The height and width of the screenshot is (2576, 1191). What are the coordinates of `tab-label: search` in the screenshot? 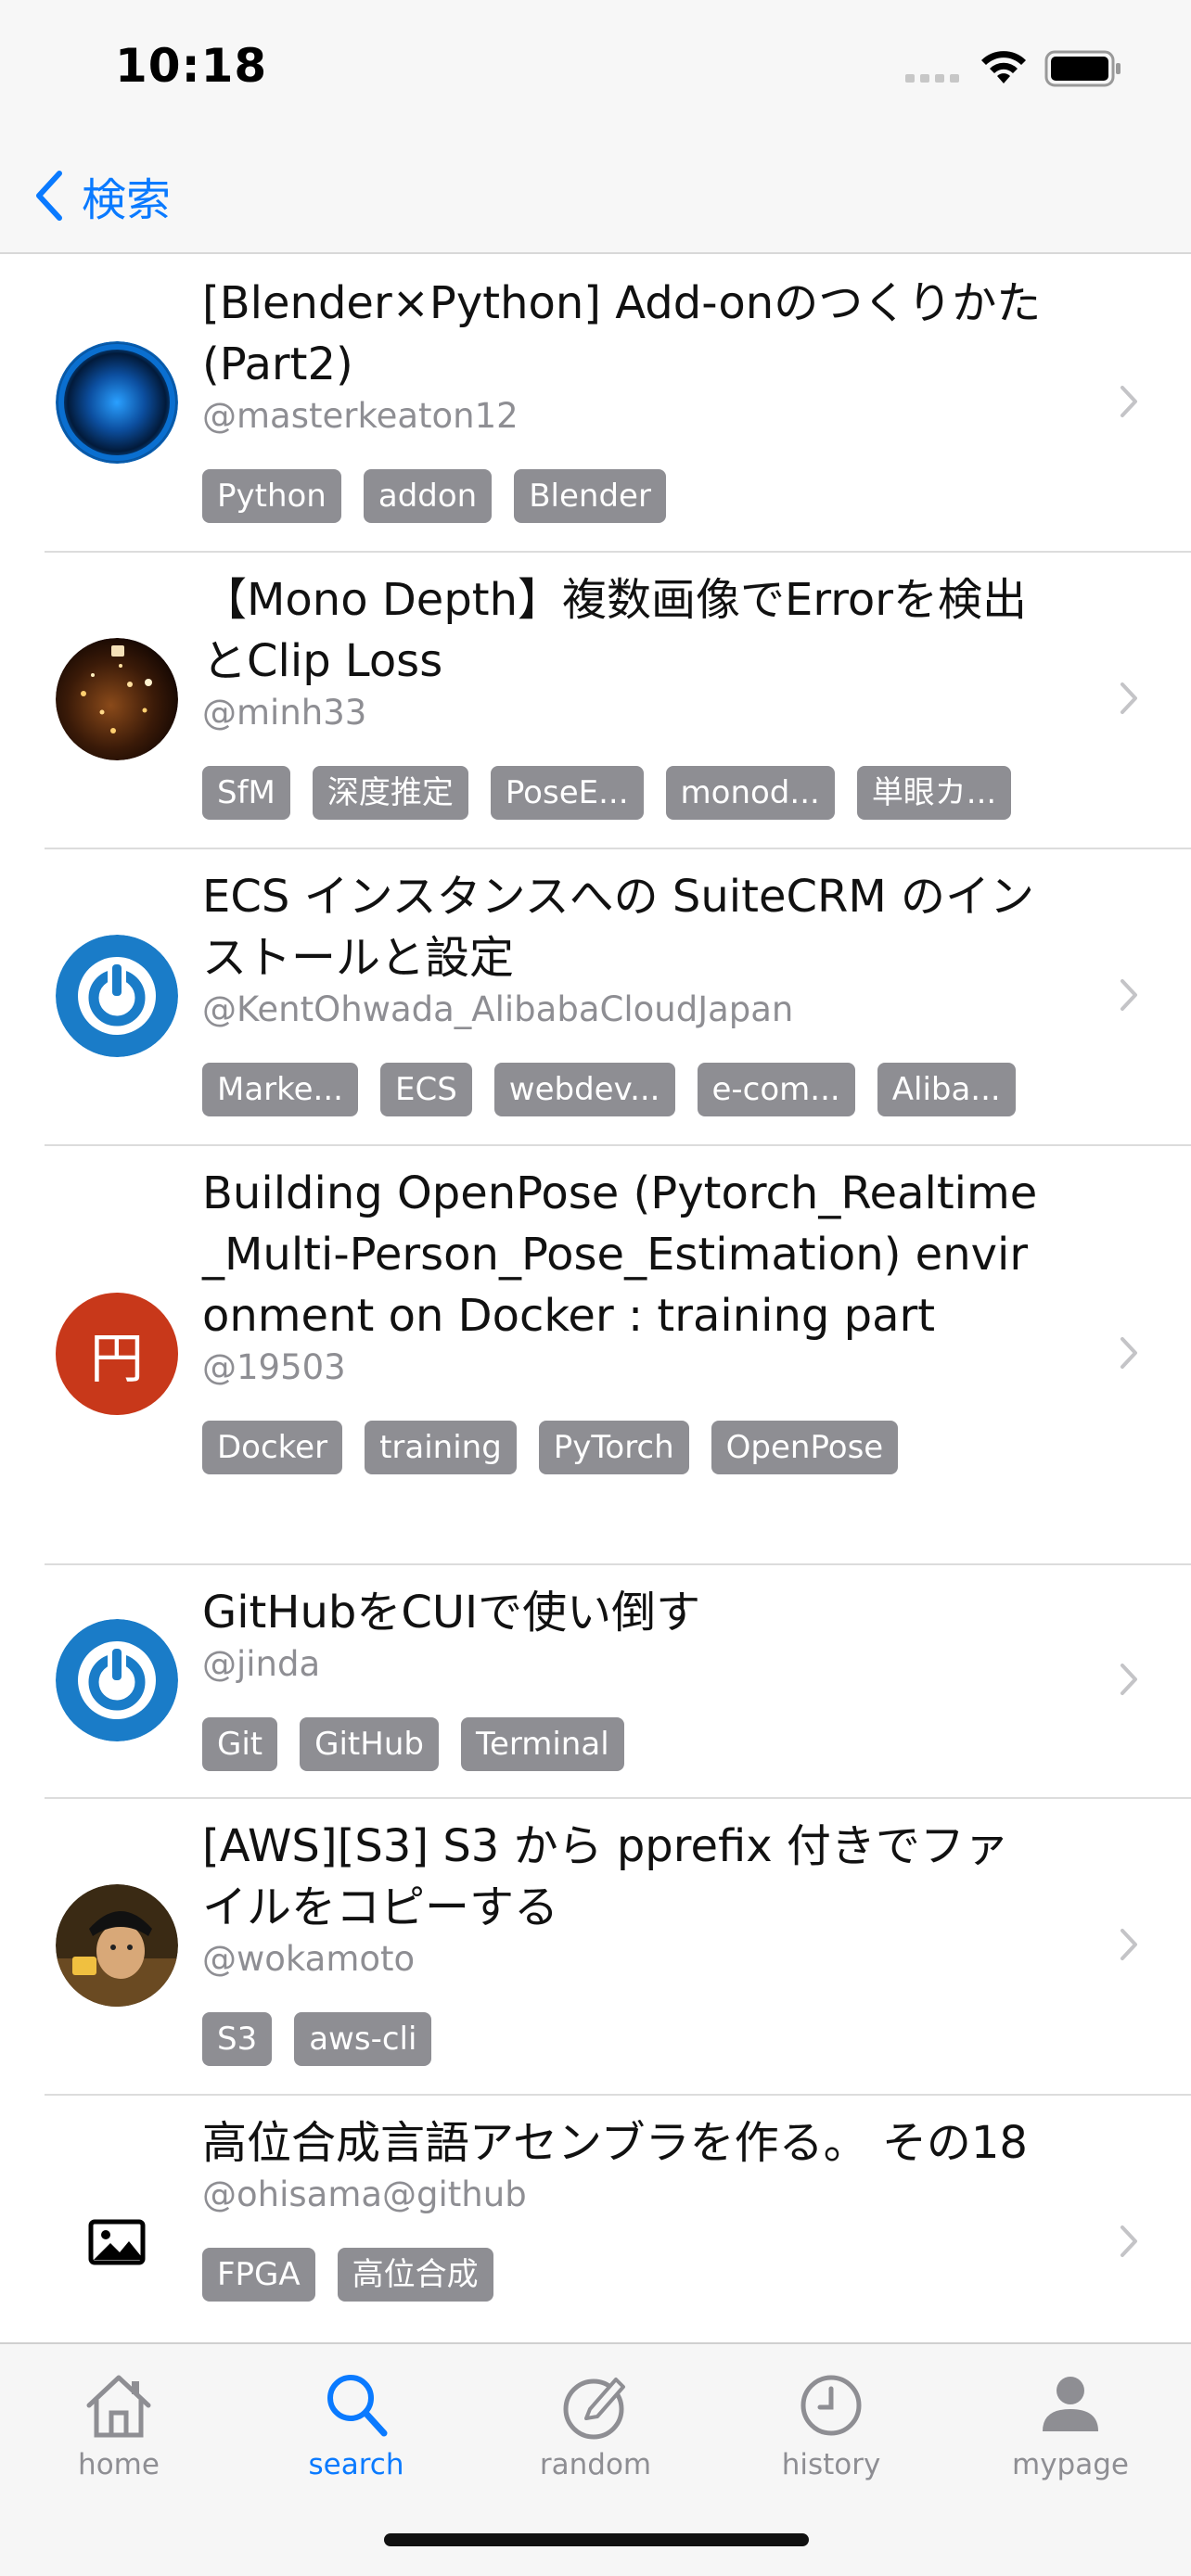 It's located at (356, 2464).